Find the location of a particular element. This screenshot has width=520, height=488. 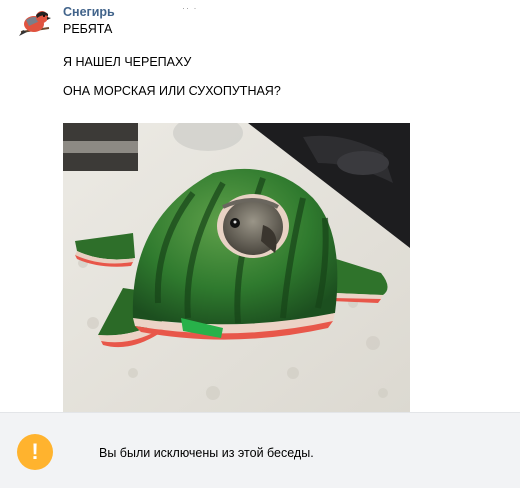

message-author: Снегирь is located at coordinates (89, 12).